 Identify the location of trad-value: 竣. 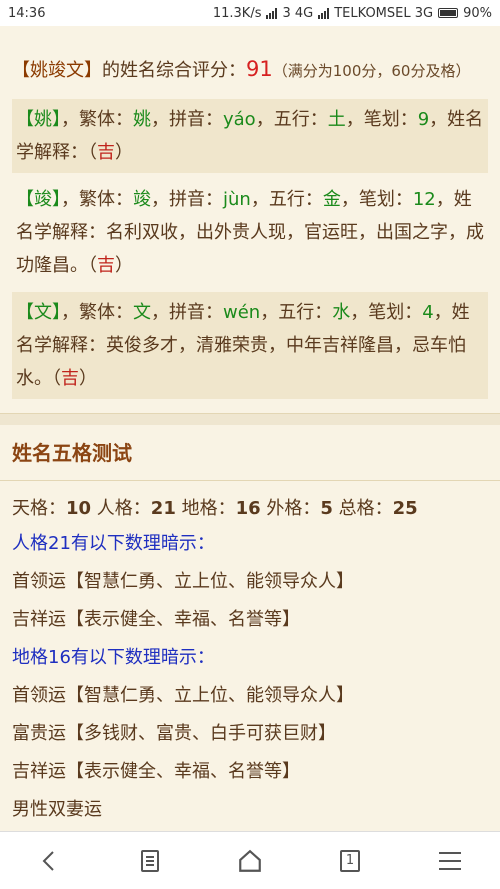
(142, 199).